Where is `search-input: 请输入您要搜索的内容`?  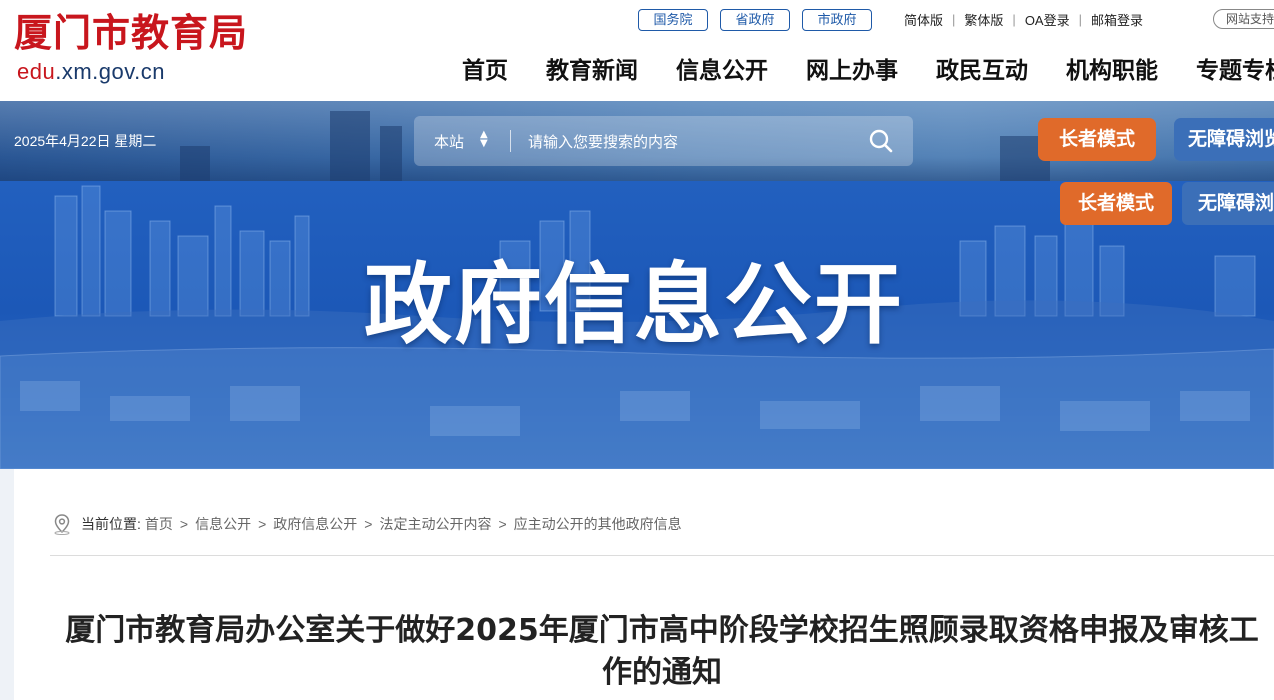
search-input: 请输入您要搜索的内容 is located at coordinates (603, 141).